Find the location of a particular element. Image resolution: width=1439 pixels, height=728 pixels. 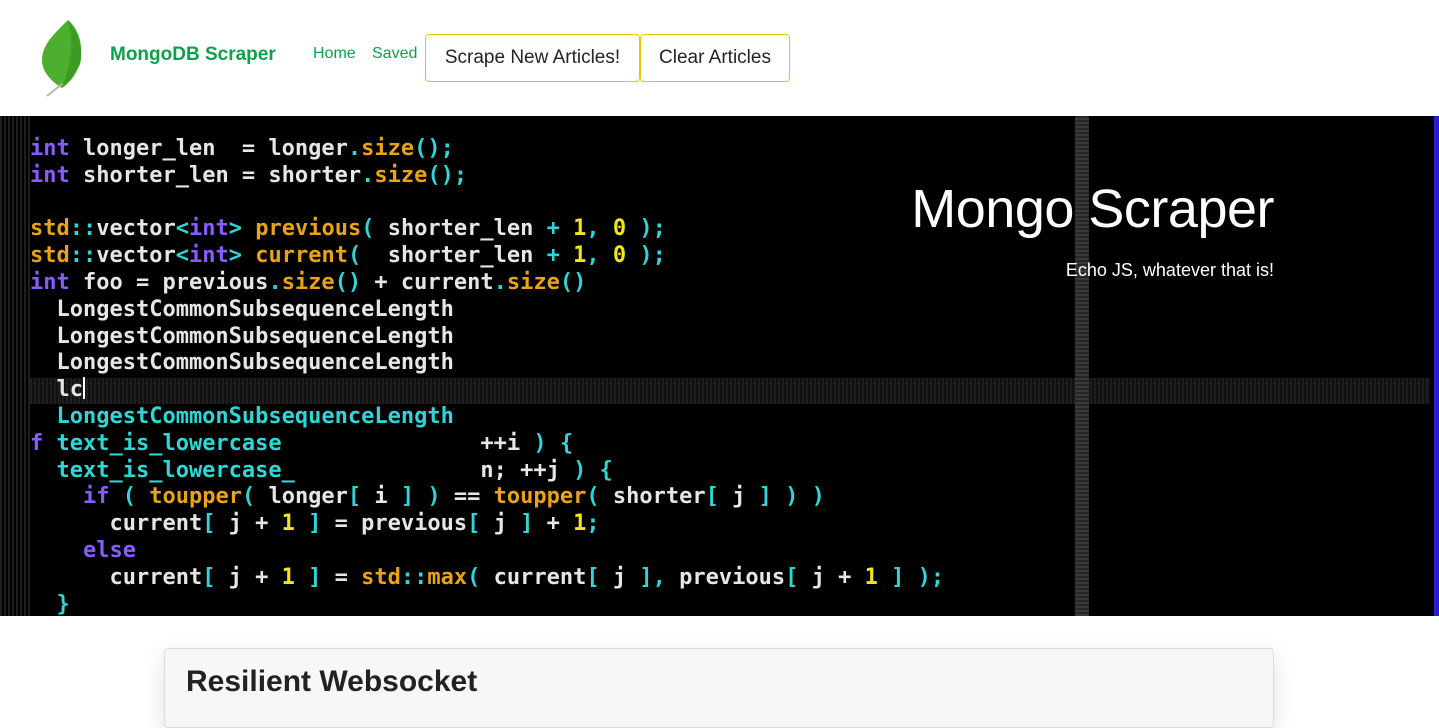

nav-link-home: Home is located at coordinates (334, 54).